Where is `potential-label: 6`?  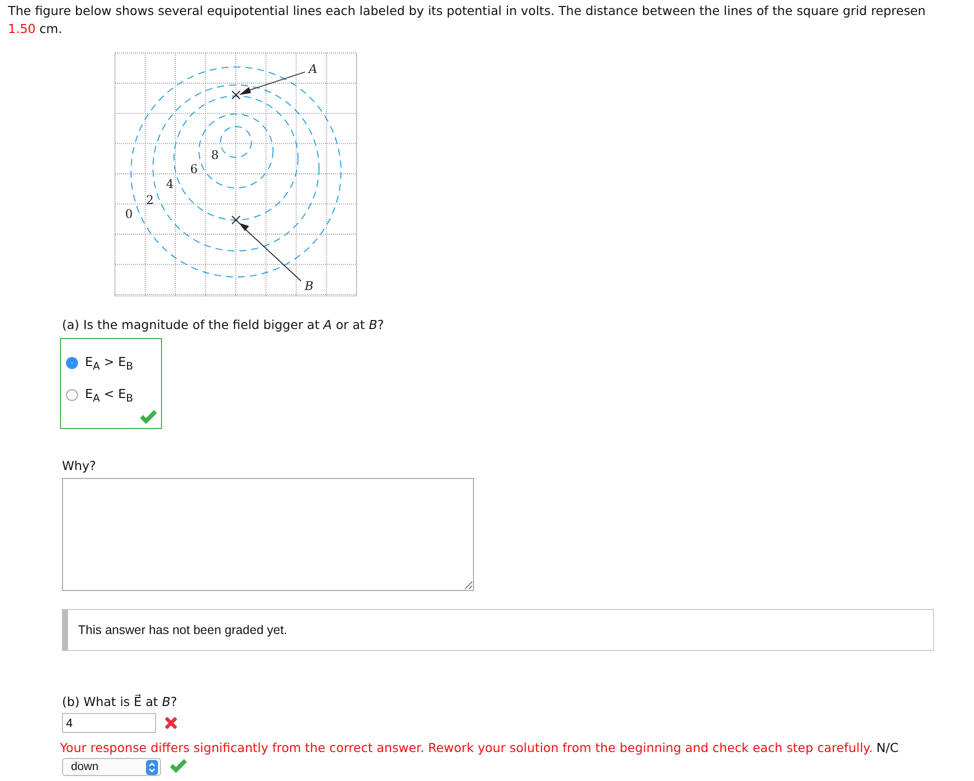
potential-label: 6 is located at coordinates (194, 169).